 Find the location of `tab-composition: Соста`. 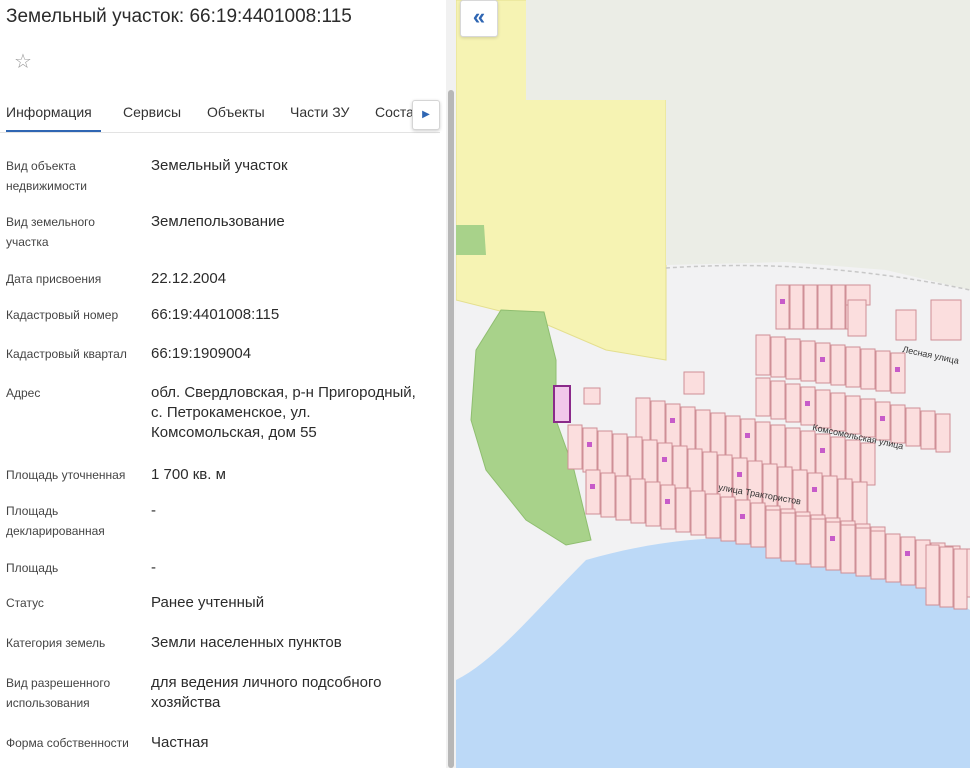

tab-composition: Соста is located at coordinates (394, 113).